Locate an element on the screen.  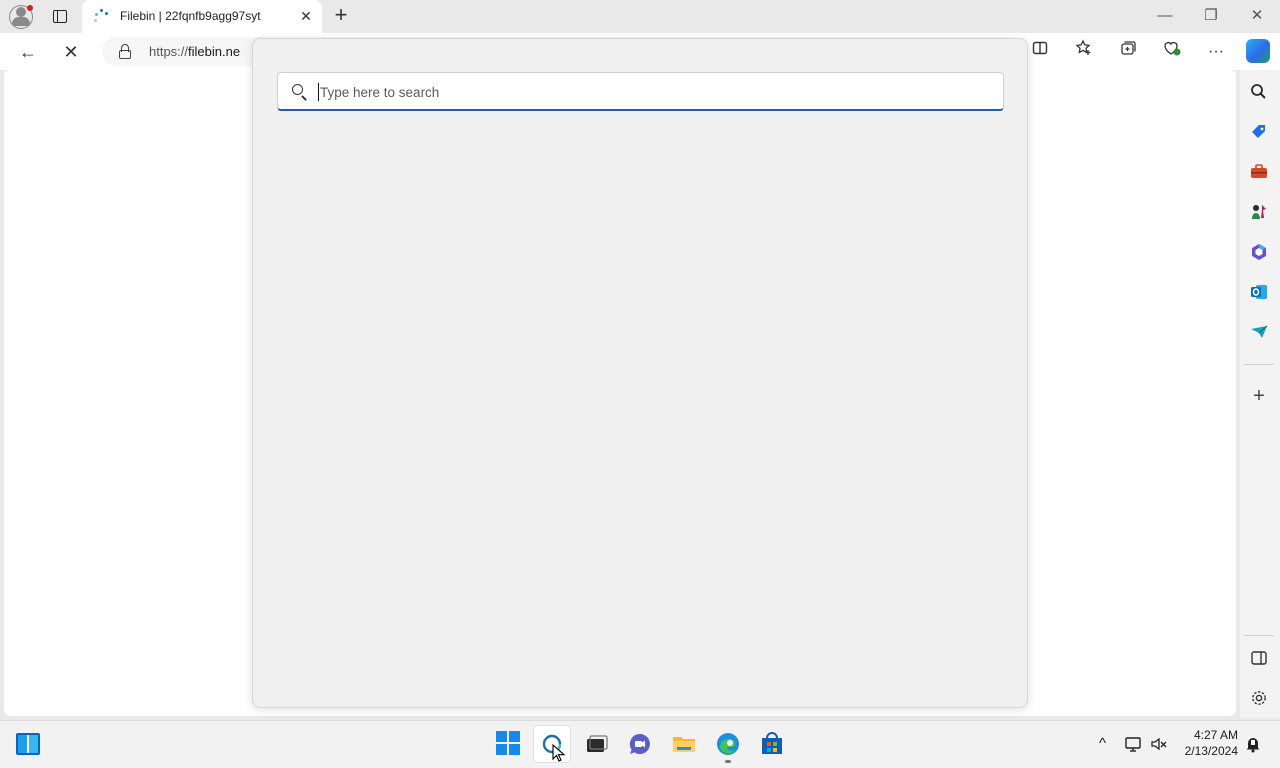
lock-icon is located at coordinates (125, 51).